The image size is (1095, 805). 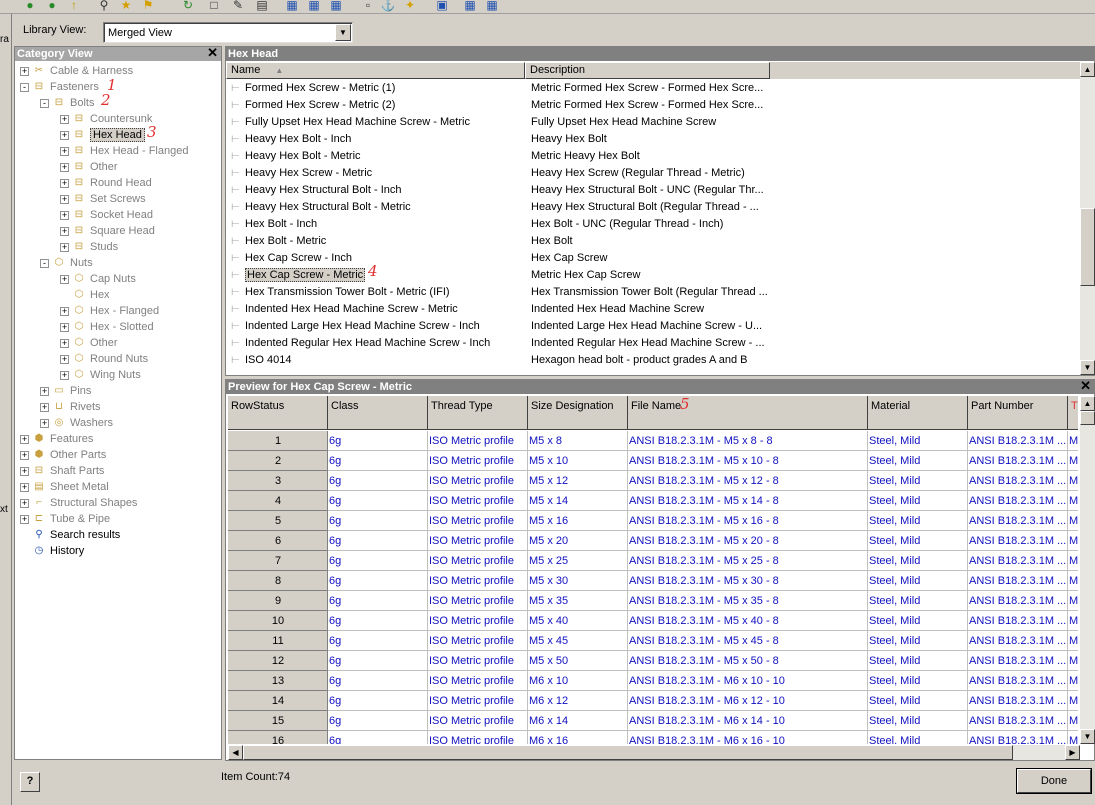 What do you see at coordinates (70, 407) in the screenshot?
I see `tree-item: + ⊔ Rivets` at bounding box center [70, 407].